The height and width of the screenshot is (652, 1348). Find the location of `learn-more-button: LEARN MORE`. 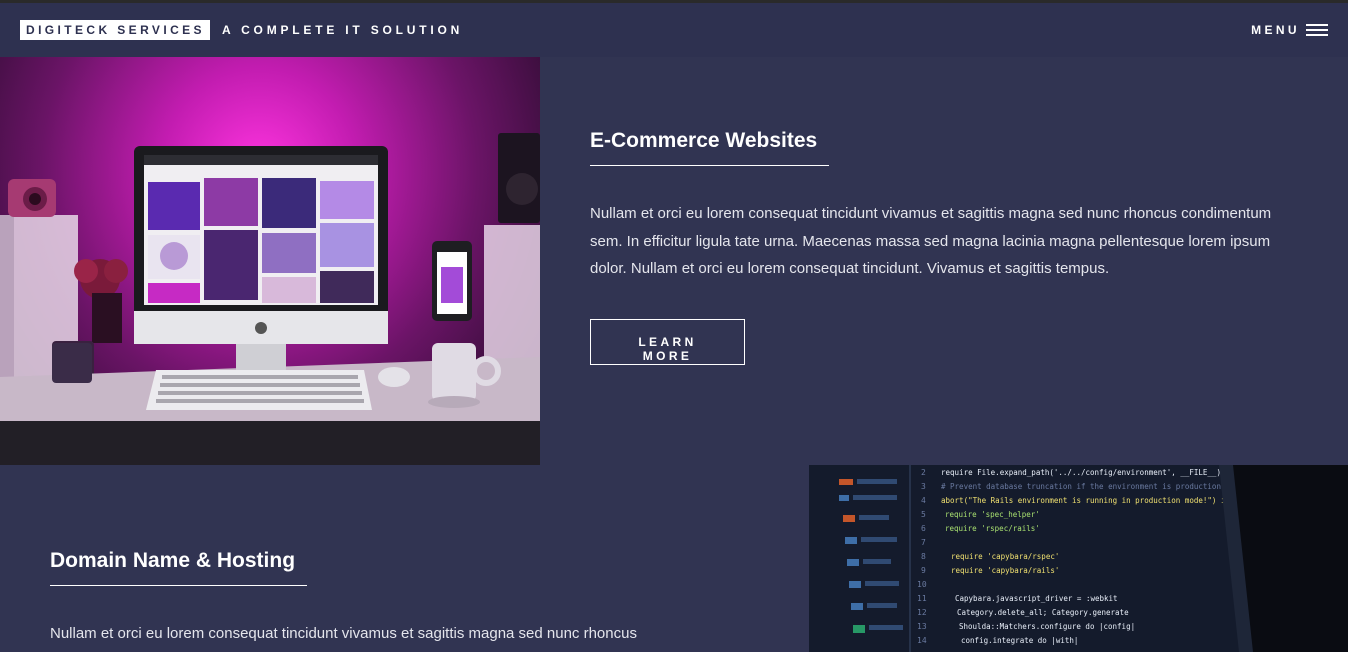

learn-more-button: LEARN MORE is located at coordinates (667, 341).